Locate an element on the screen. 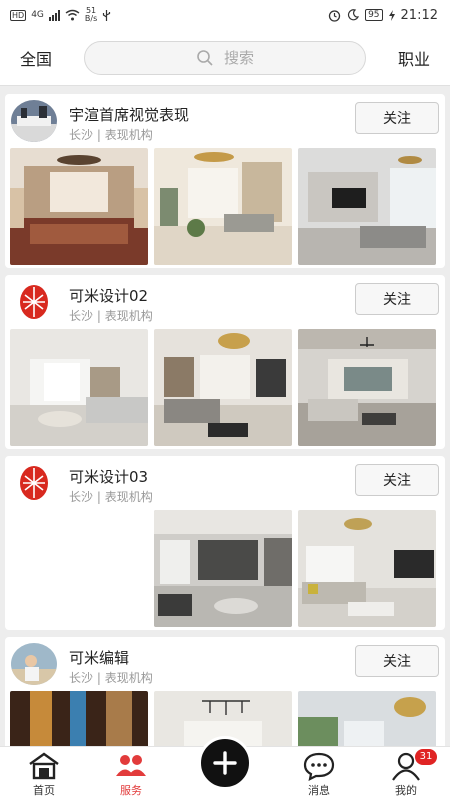 The width and height of the screenshot is (450, 800). add-button is located at coordinates (225, 763).